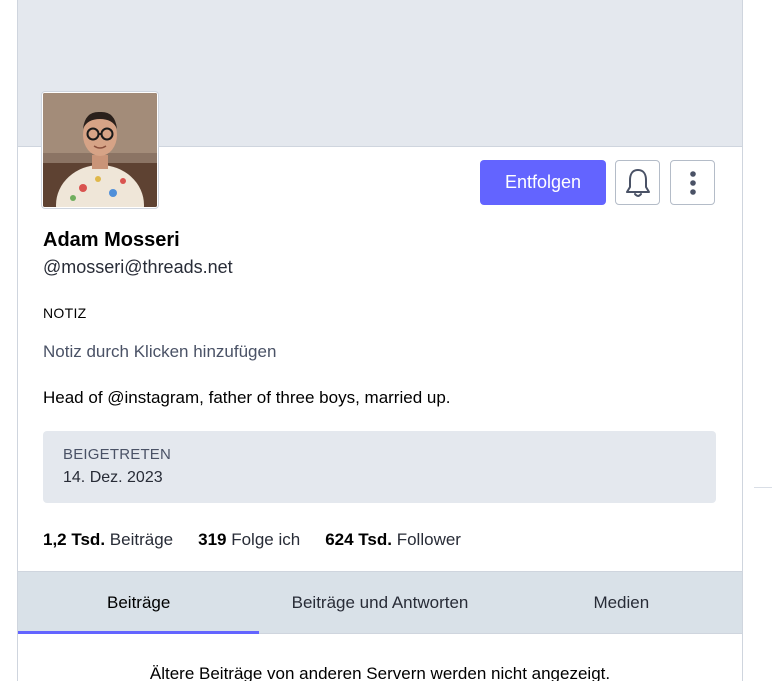 This screenshot has width=772, height=681. Describe the element at coordinates (266, 539) in the screenshot. I see `following-label: Folge ich` at that location.